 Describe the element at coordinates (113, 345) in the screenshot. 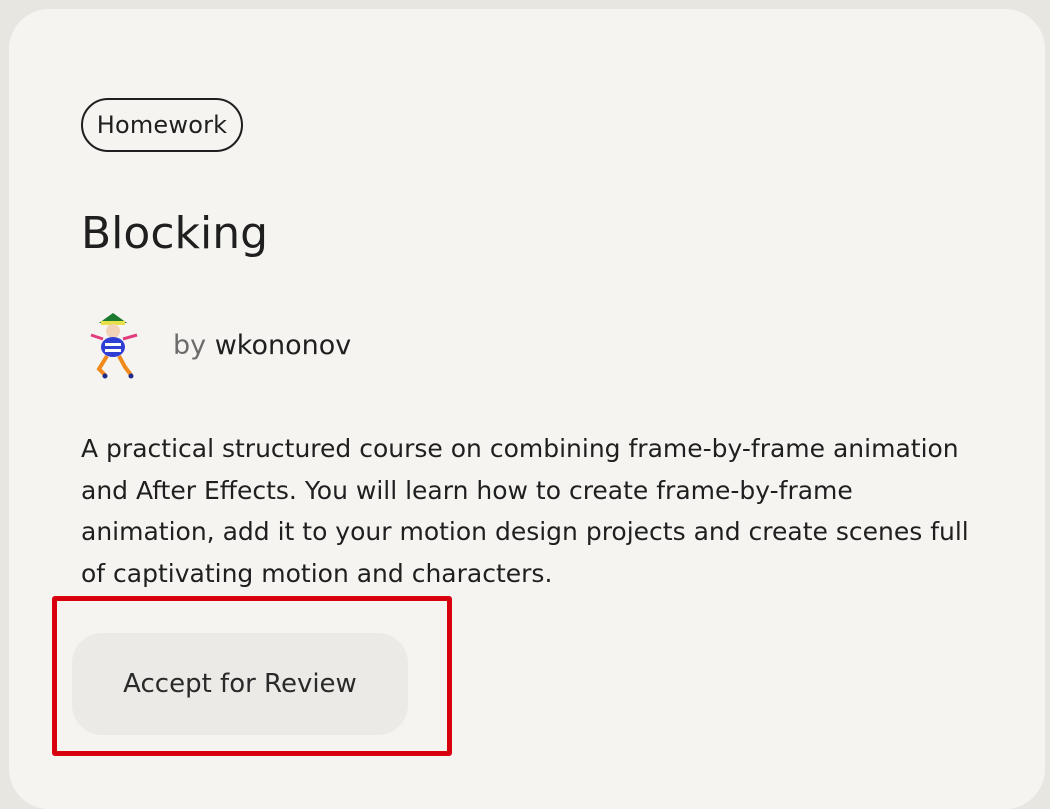

I see `character-avatar-icon` at that location.